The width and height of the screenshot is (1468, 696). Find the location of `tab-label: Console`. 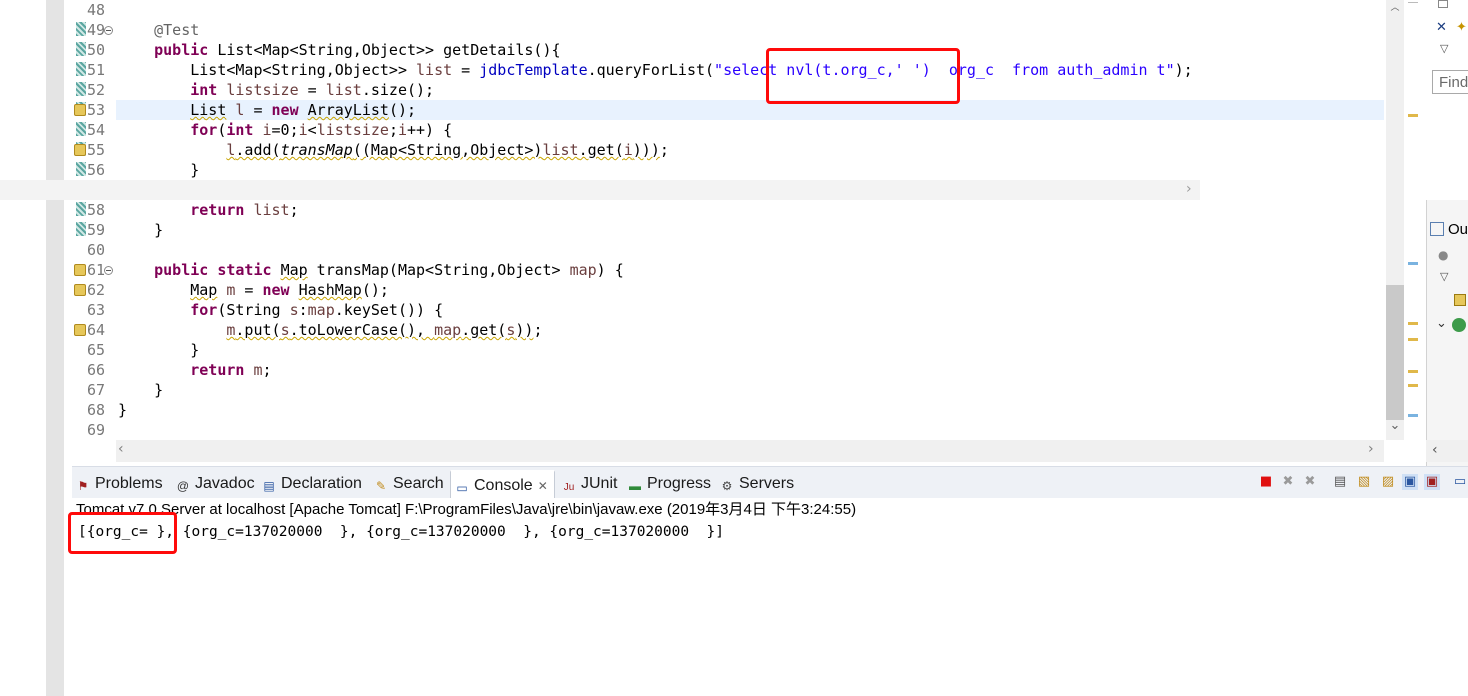

tab-label: Console is located at coordinates (503, 485).